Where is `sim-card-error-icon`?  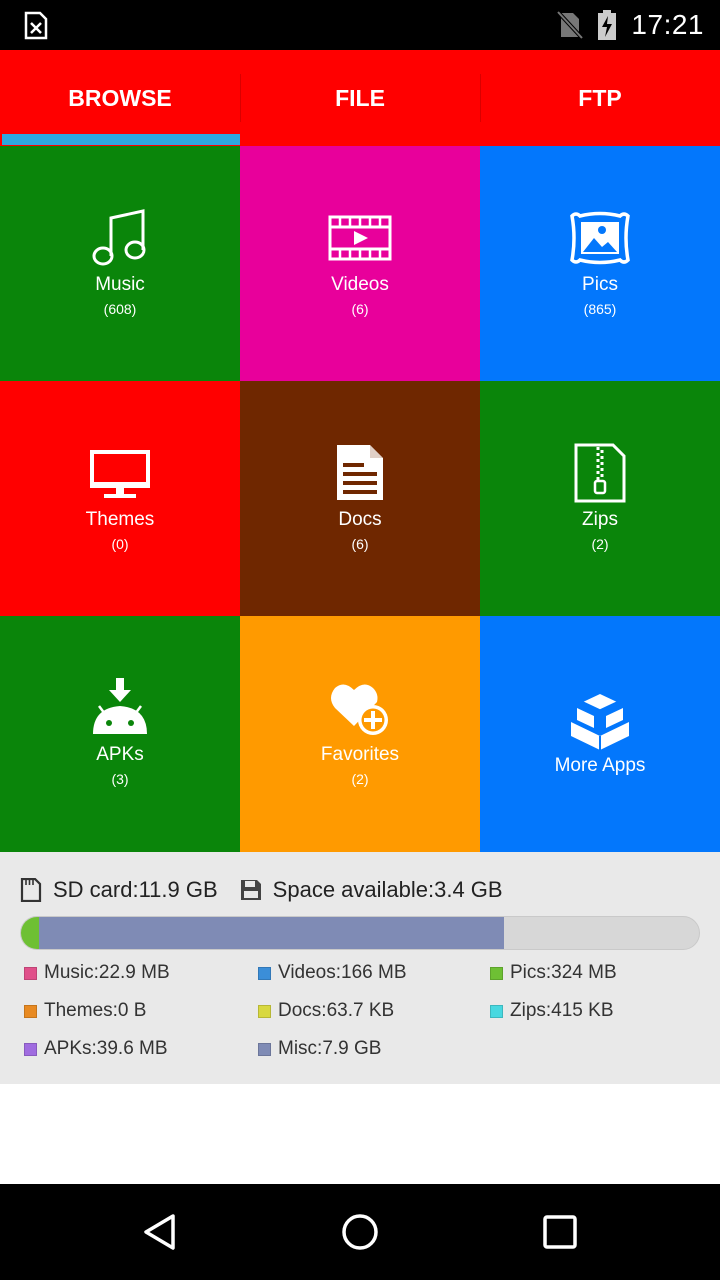 sim-card-error-icon is located at coordinates (36, 25).